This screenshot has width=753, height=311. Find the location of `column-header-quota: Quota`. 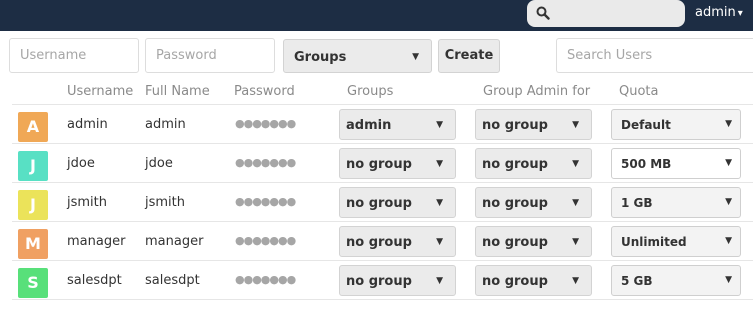

column-header-quota: Quota is located at coordinates (639, 91).